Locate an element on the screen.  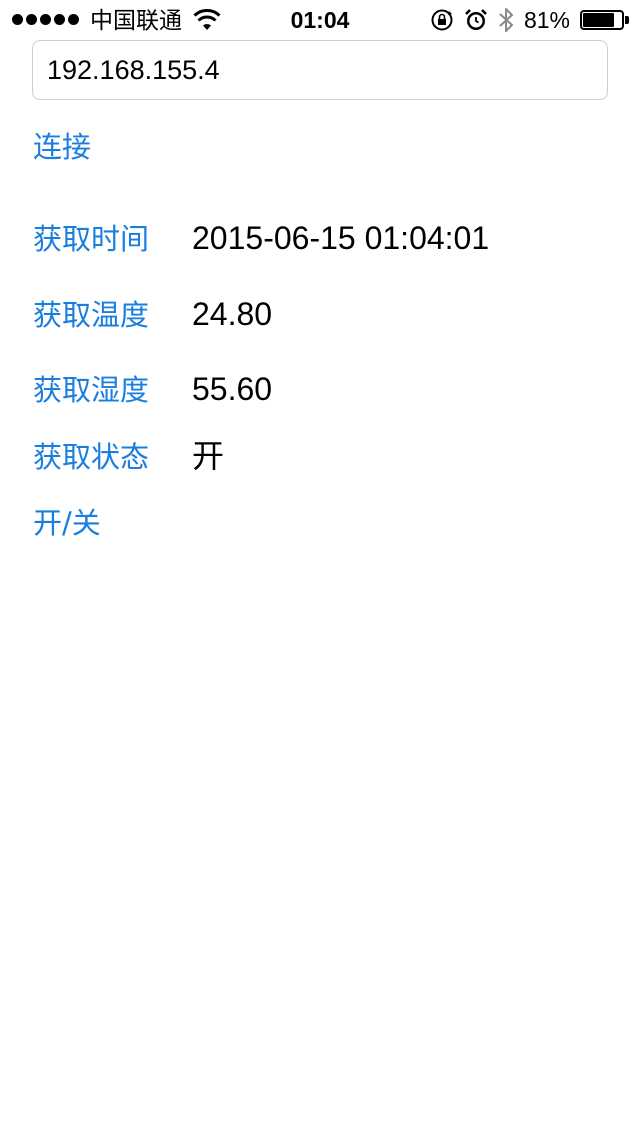
alarm-icon is located at coordinates (476, 19).